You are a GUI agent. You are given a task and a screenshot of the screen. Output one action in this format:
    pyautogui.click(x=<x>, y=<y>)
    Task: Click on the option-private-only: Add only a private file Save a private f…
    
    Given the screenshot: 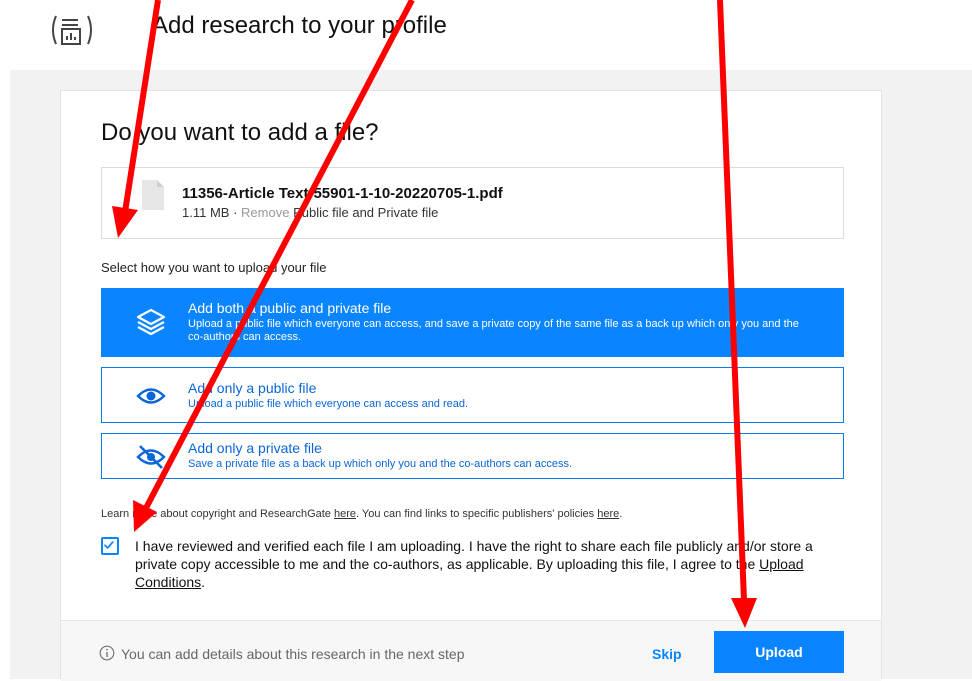 What is the action you would take?
    pyautogui.click(x=472, y=456)
    